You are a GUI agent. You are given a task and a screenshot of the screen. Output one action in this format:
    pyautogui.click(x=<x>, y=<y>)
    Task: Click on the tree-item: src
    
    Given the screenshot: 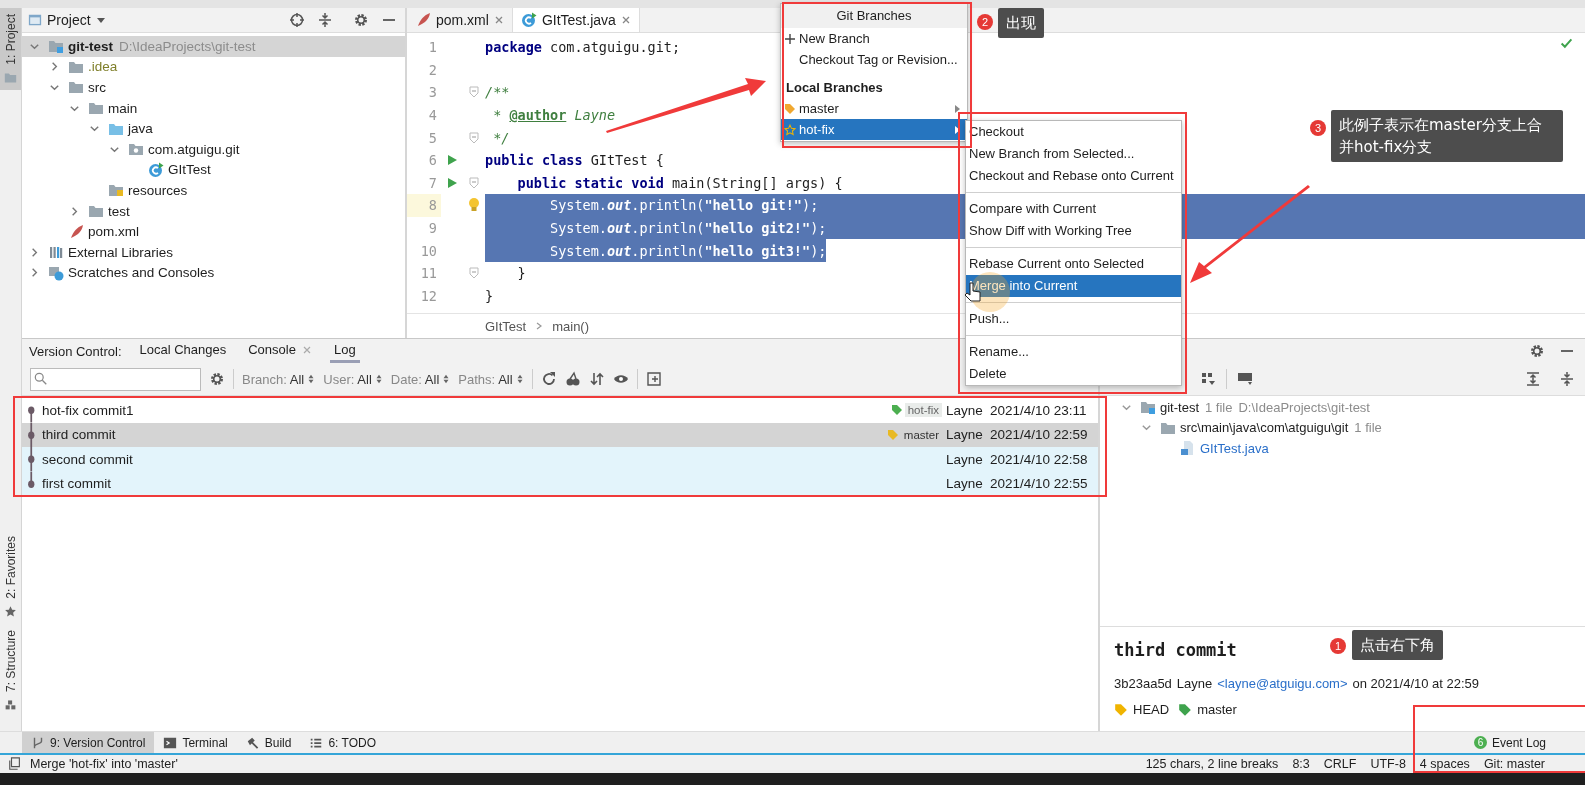 What is the action you would take?
    pyautogui.click(x=213, y=87)
    